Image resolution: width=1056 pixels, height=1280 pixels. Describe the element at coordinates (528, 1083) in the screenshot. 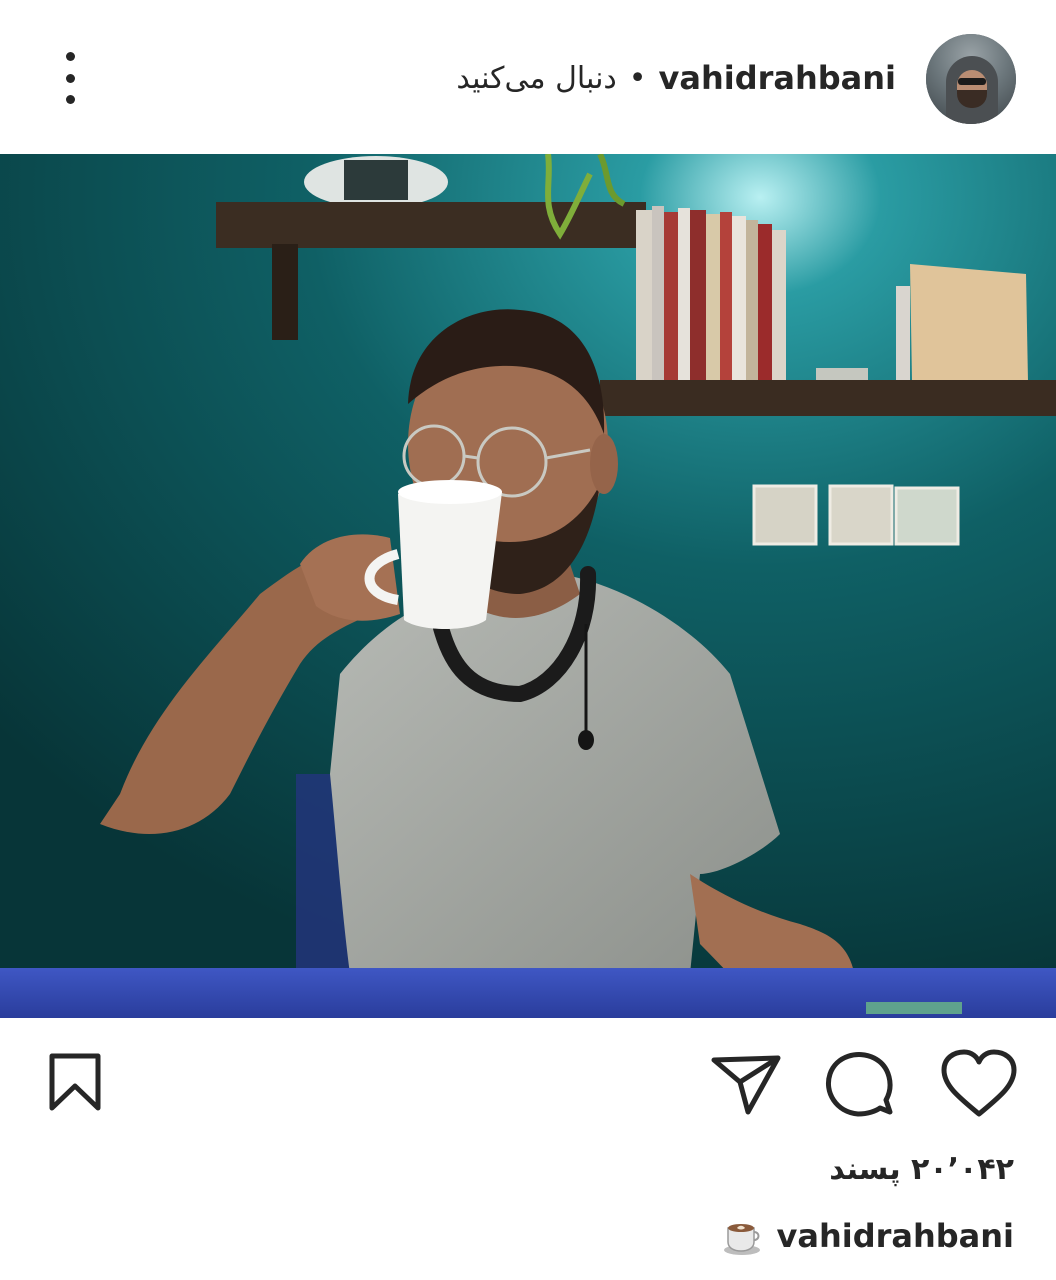

I see `action-bar` at that location.